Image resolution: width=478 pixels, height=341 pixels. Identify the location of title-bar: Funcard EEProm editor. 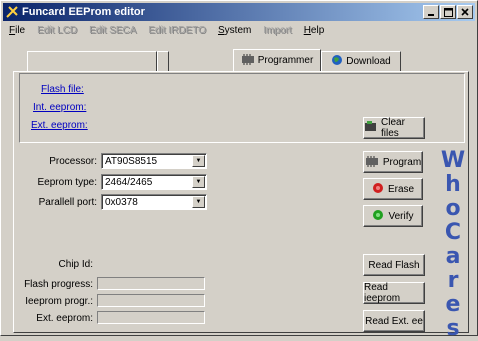
(239, 12).